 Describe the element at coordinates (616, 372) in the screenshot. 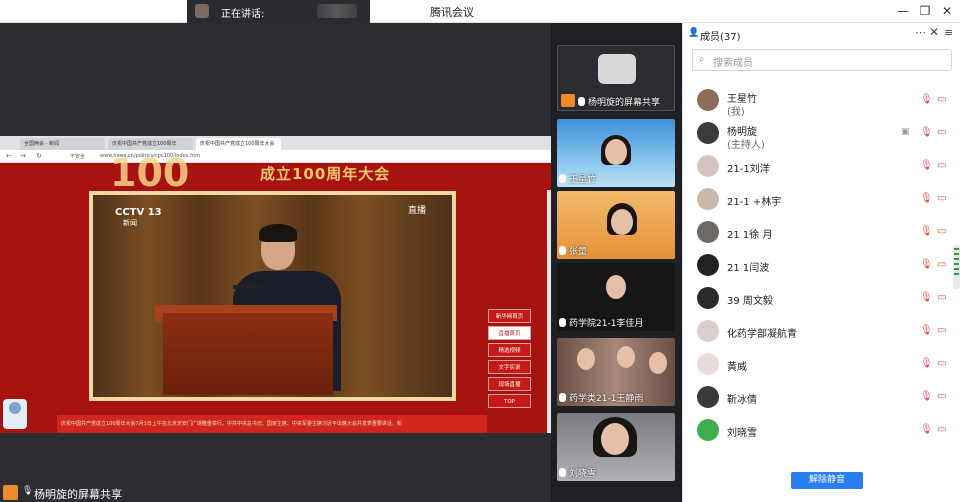

I see `video-tile: 药学类21-1王静雨` at that location.